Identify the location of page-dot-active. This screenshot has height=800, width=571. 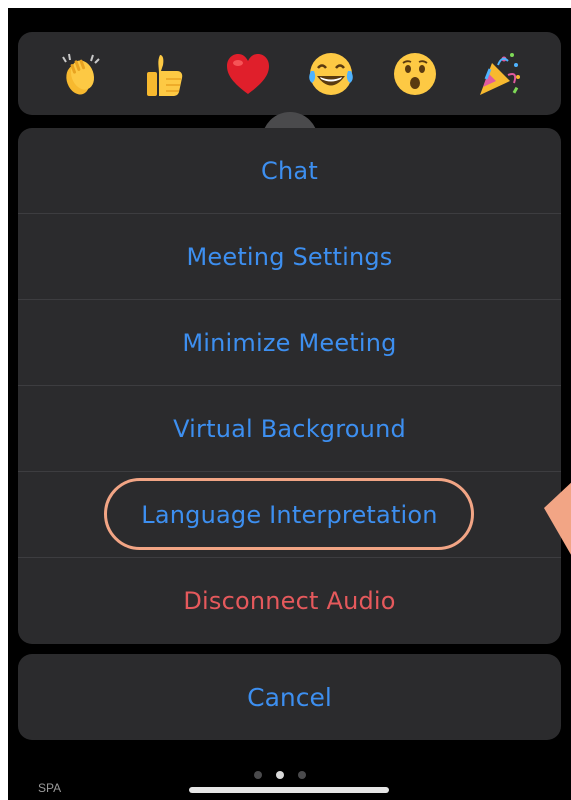
(280, 775).